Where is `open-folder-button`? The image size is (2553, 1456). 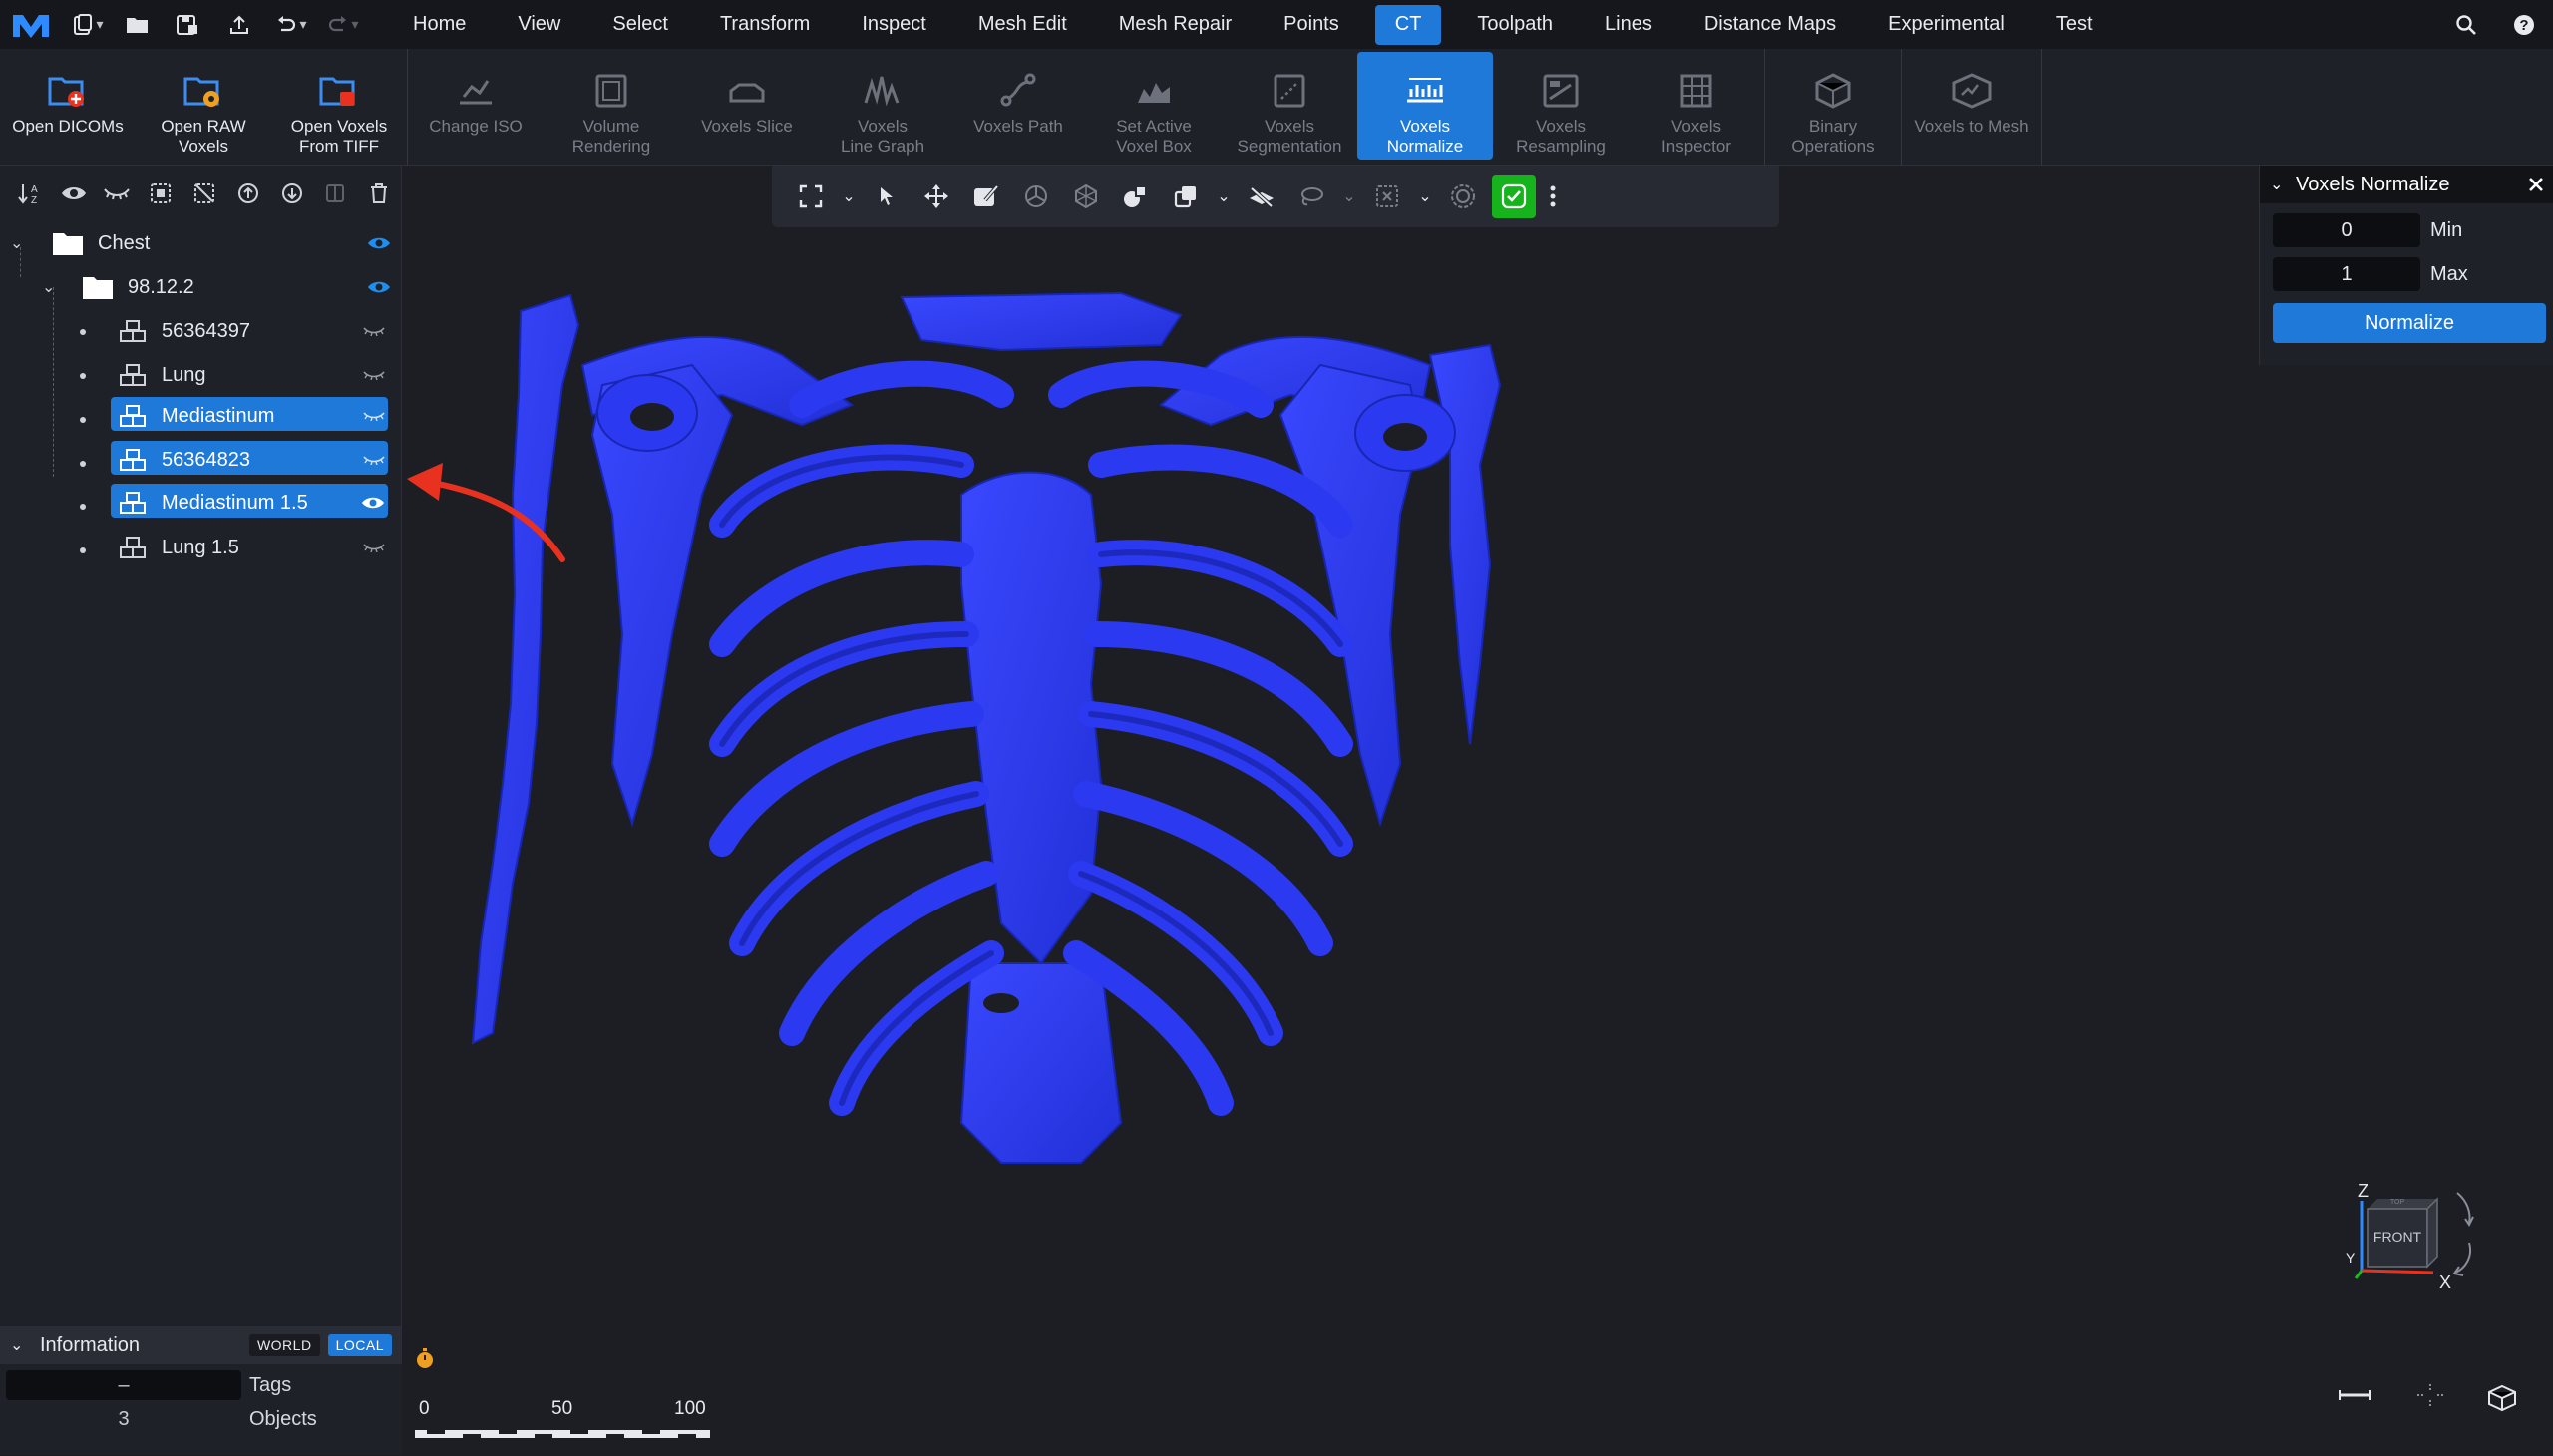
open-folder-button is located at coordinates (138, 24).